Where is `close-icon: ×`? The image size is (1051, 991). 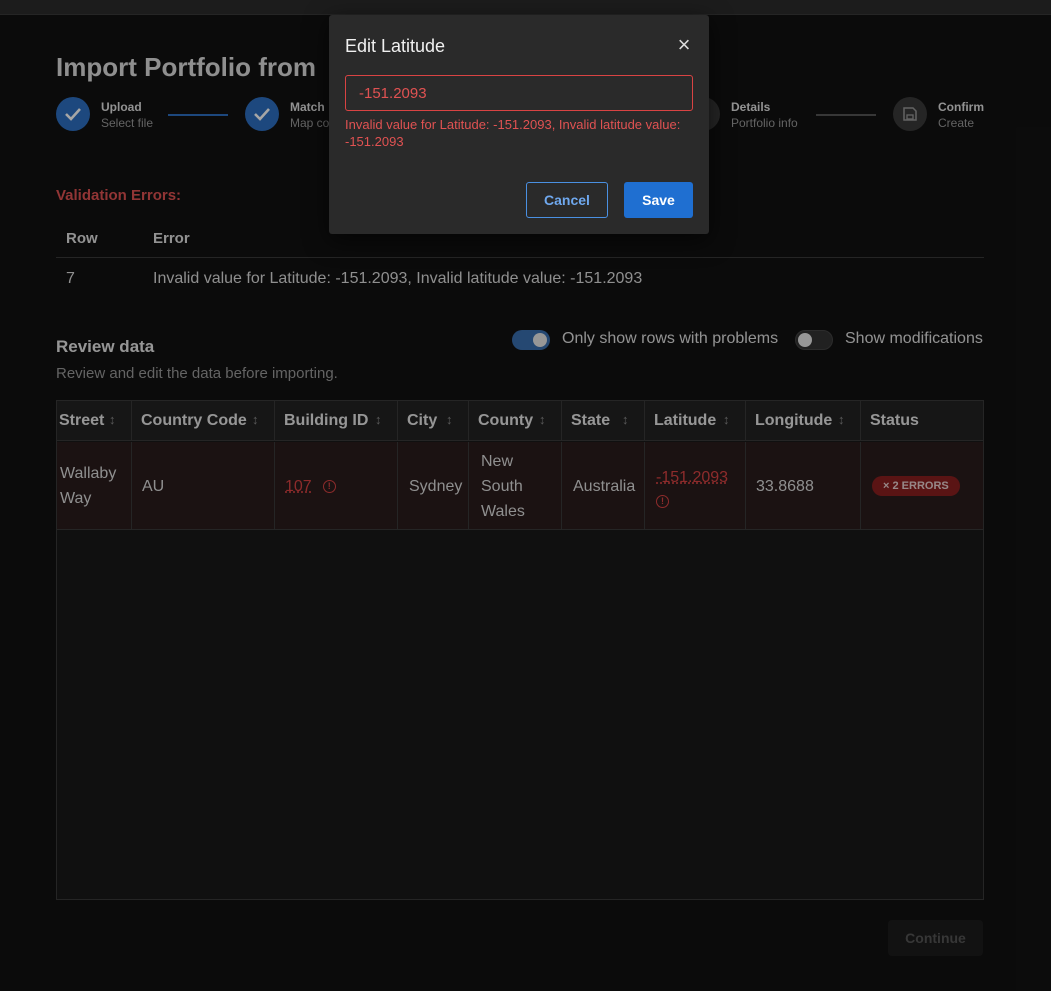
close-icon: × is located at coordinates (684, 45).